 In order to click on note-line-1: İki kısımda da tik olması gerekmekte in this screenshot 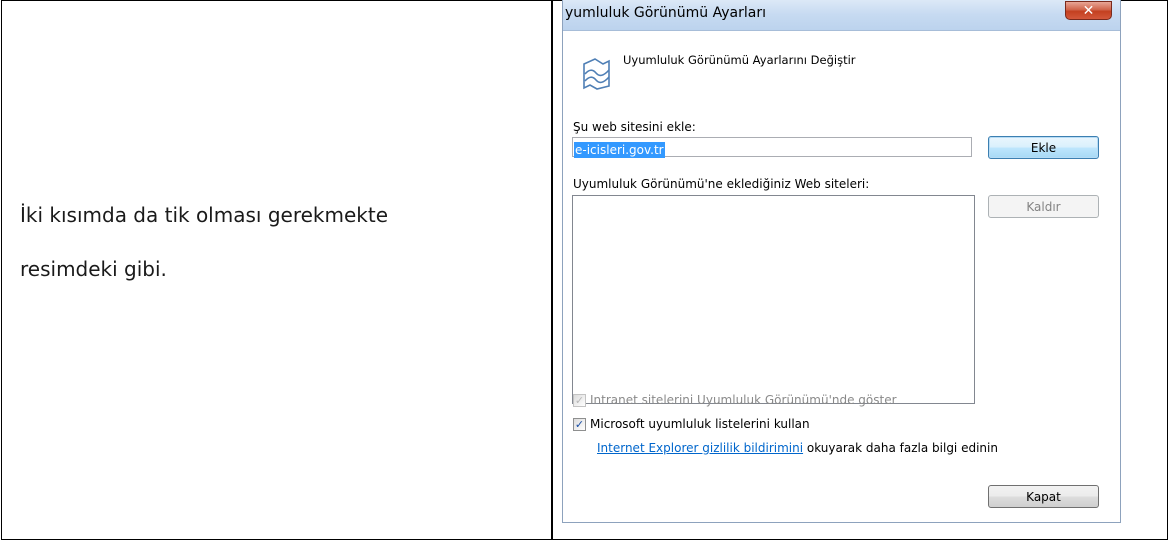, I will do `click(204, 215)`.